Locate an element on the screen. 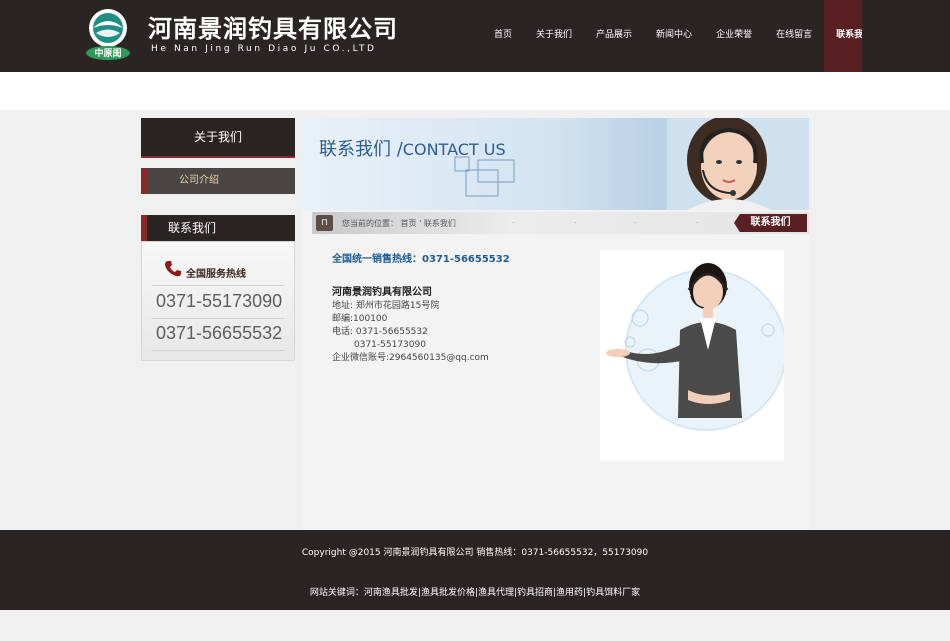 This screenshot has width=950, height=641. wechat-account: 企业微信账号:2964560135@qq.com is located at coordinates (410, 358).